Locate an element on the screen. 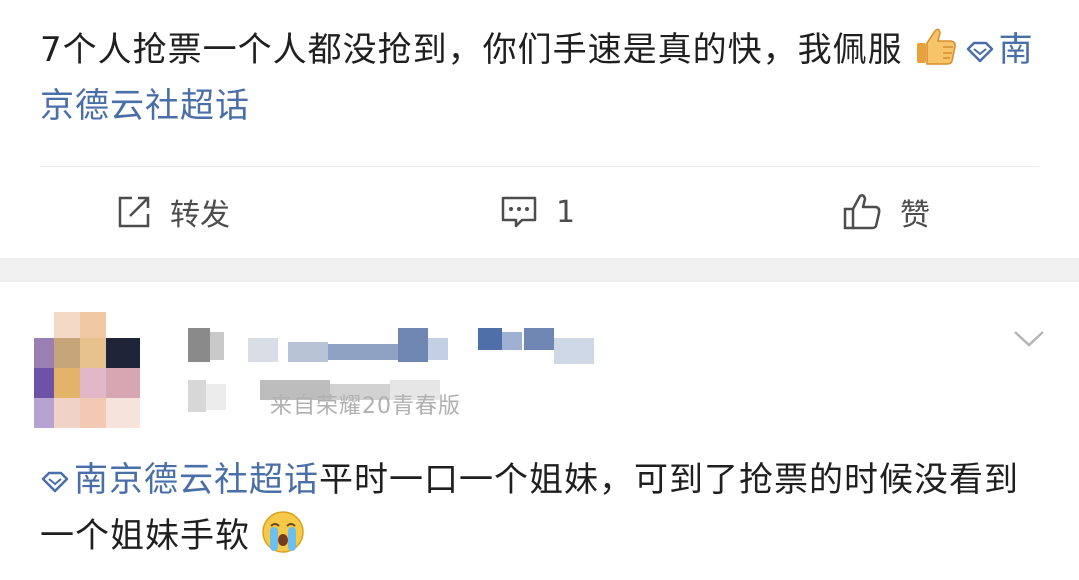 This screenshot has height=580, width=1079. username-redacted is located at coordinates (398, 346).